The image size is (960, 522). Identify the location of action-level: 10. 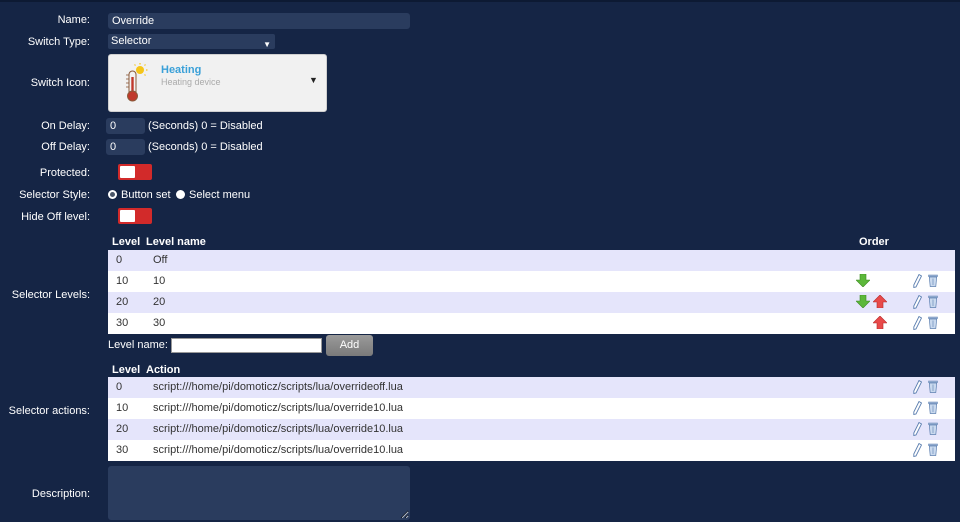
(122, 408).